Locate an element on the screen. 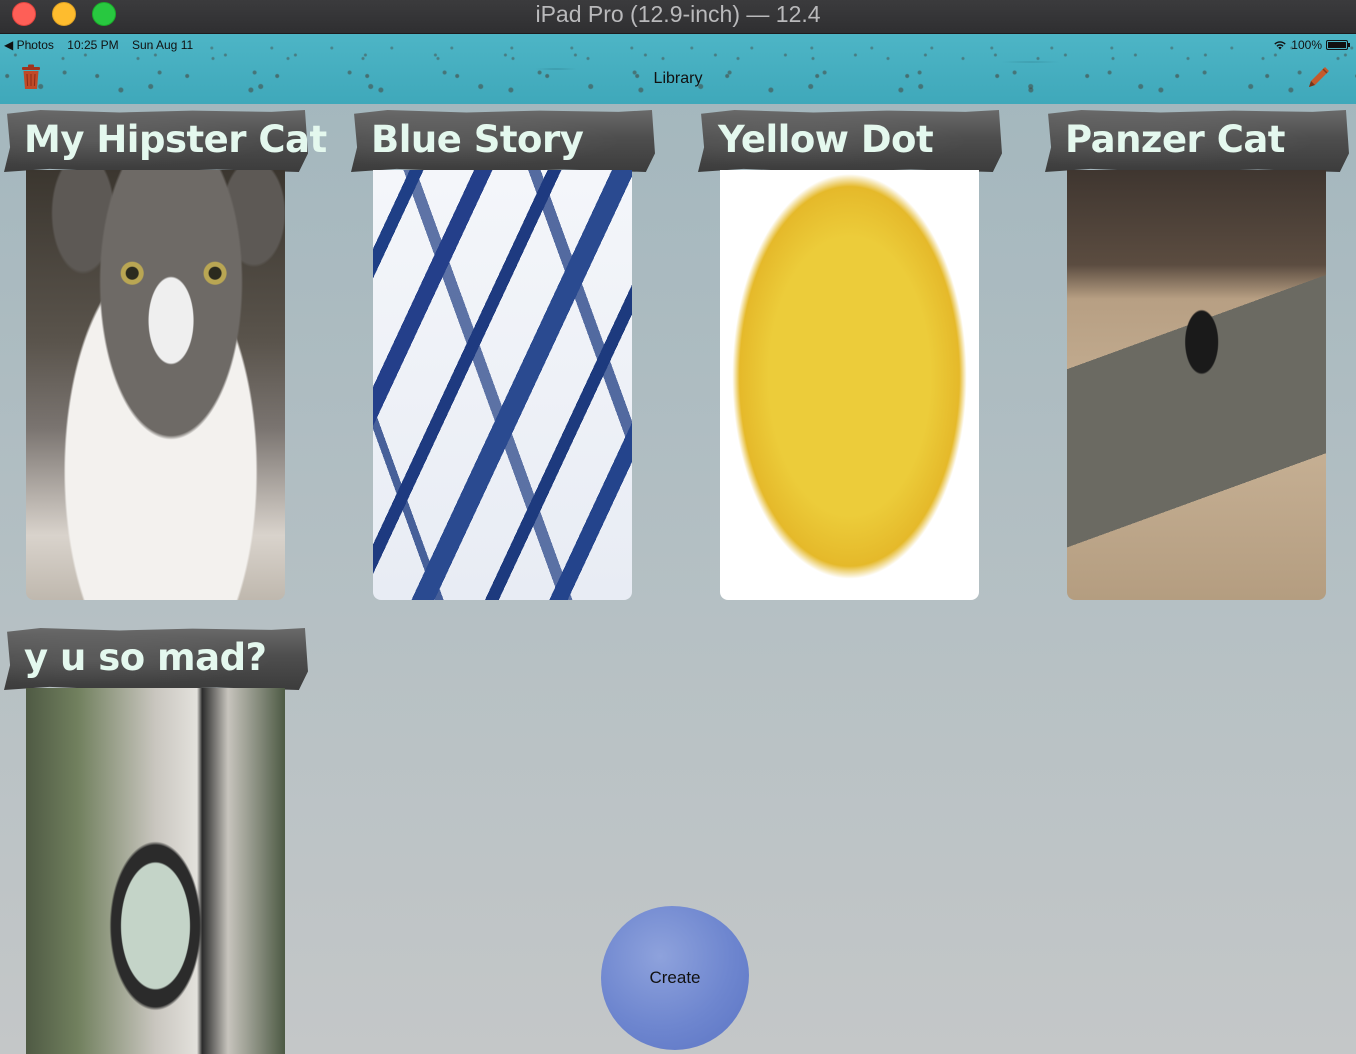  window-titlebar: iPad Pro (12.9-inch) — 12.4 is located at coordinates (678, 17).